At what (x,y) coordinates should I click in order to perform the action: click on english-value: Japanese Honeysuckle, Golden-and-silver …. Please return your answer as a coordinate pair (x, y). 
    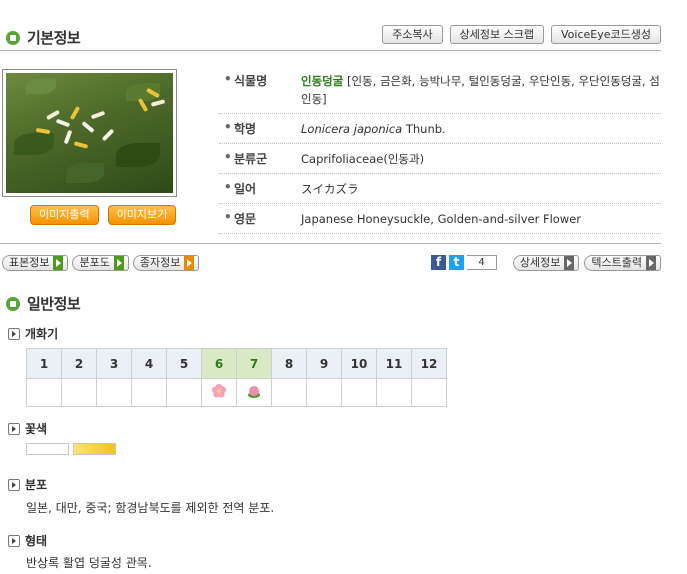
    Looking at the image, I should click on (441, 219).